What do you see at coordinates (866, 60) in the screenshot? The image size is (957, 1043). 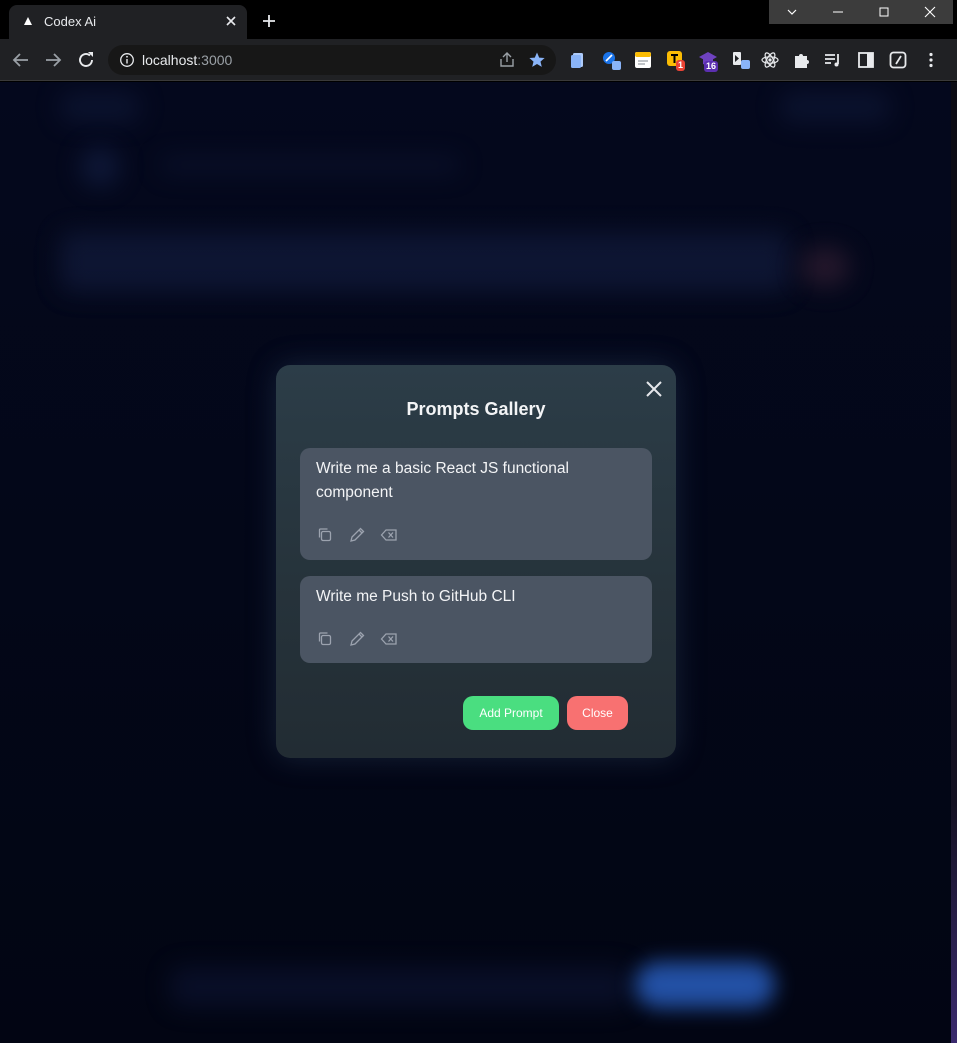 I see `side-panel-icon` at bounding box center [866, 60].